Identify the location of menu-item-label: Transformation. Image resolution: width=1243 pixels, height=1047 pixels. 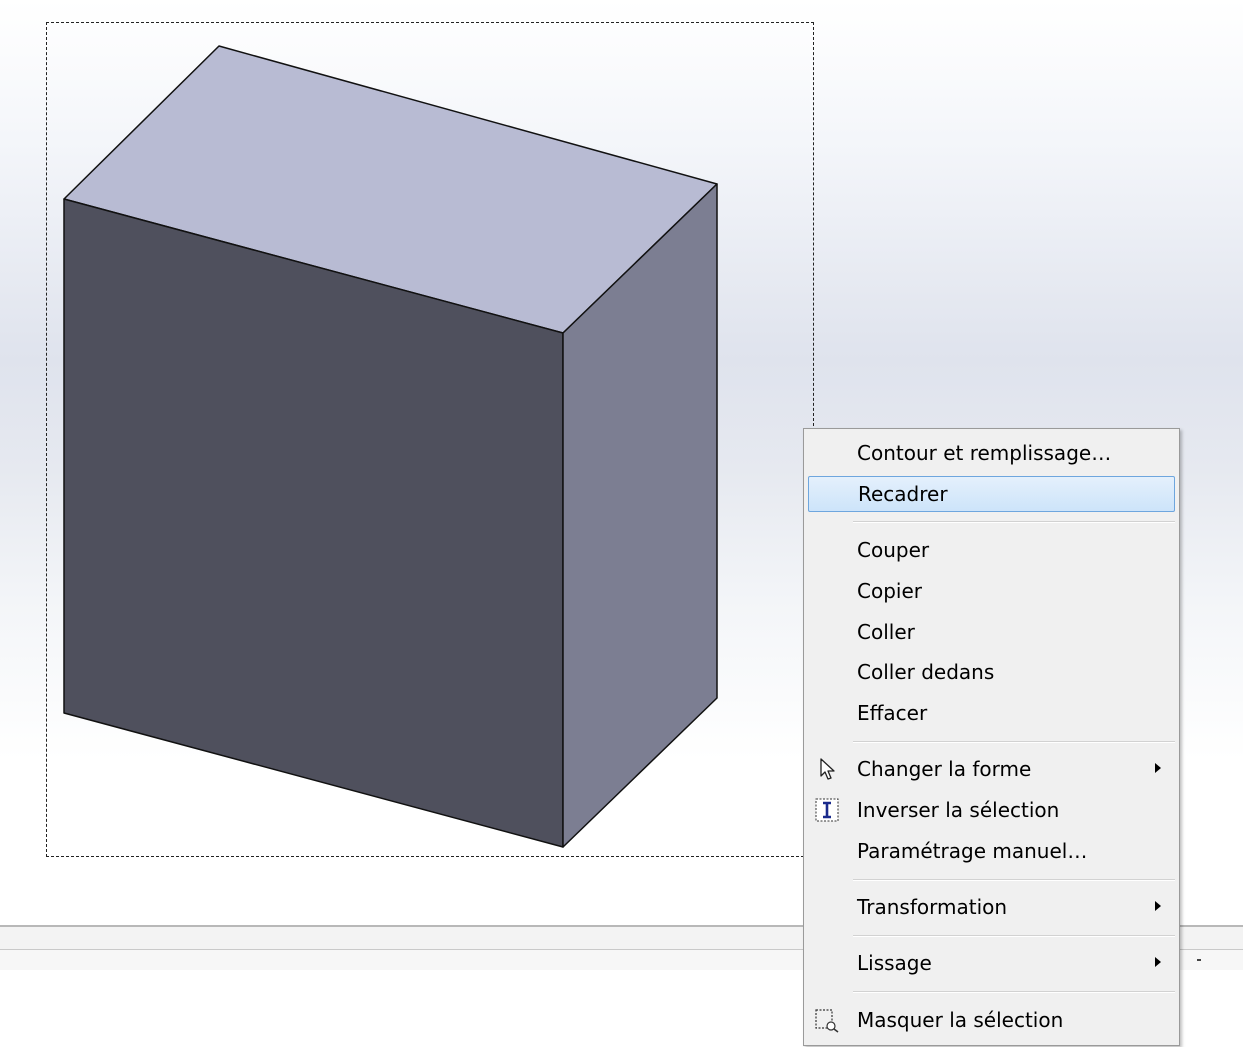
(932, 907).